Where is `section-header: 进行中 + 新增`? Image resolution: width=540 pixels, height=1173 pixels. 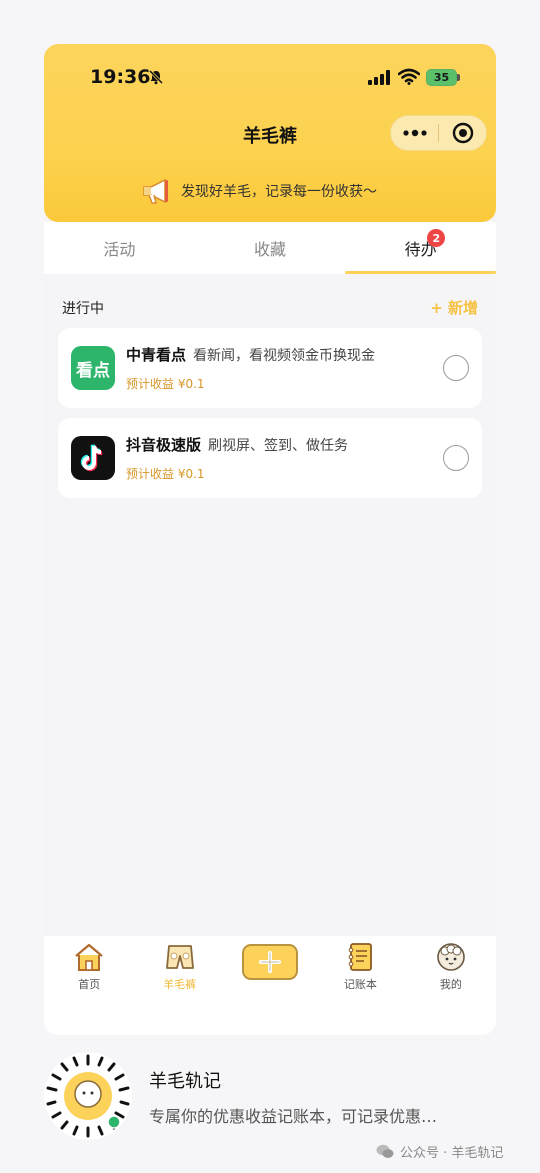 section-header: 进行中 + 新增 is located at coordinates (270, 307).